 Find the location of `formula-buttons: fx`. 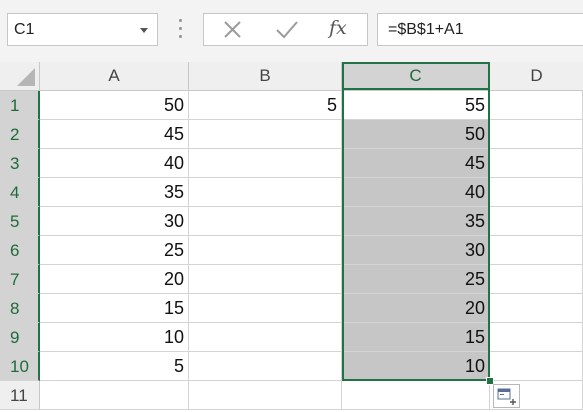

formula-buttons: fx is located at coordinates (285, 29).